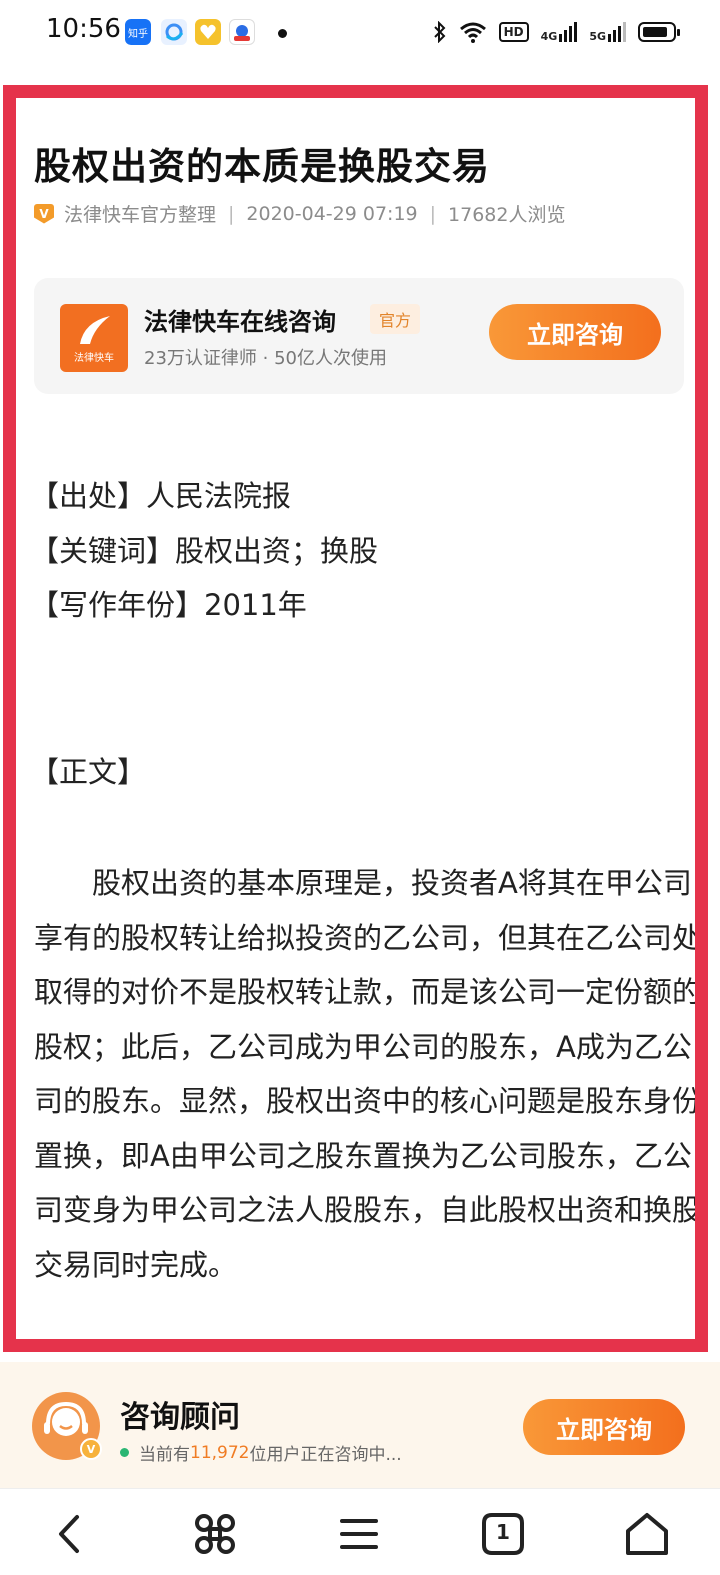  Describe the element at coordinates (659, 32) in the screenshot. I see `battery-icon` at that location.